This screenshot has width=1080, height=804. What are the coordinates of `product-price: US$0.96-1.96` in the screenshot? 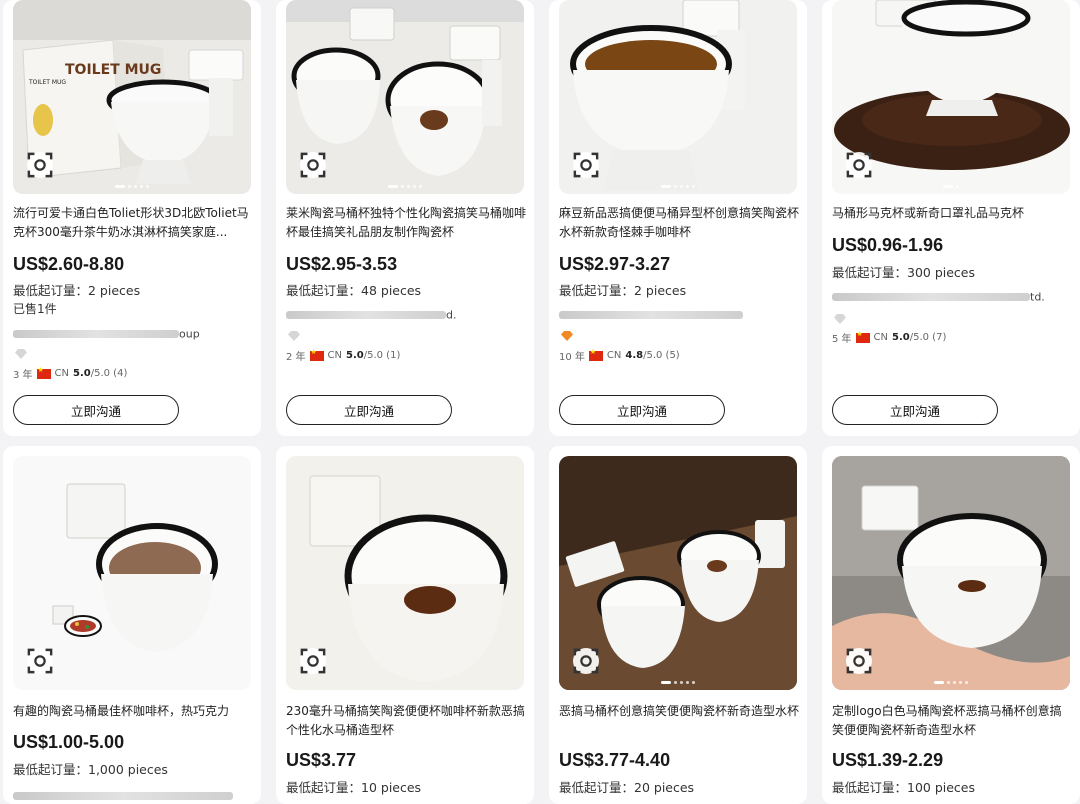 It's located at (888, 245).